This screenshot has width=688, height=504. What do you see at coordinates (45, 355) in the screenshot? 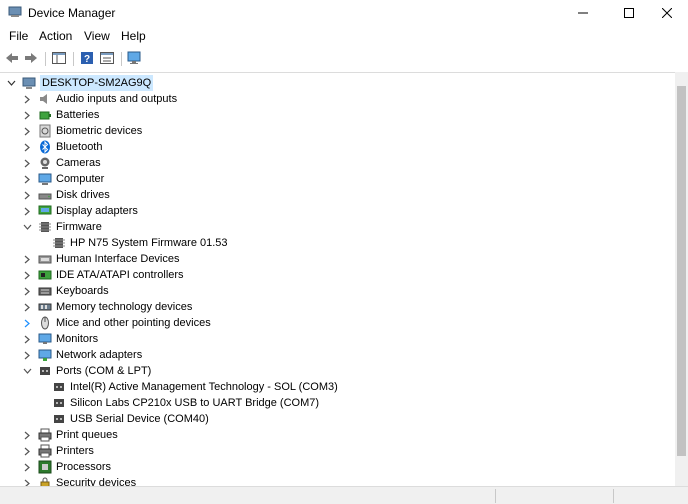
I see `network-icon` at bounding box center [45, 355].